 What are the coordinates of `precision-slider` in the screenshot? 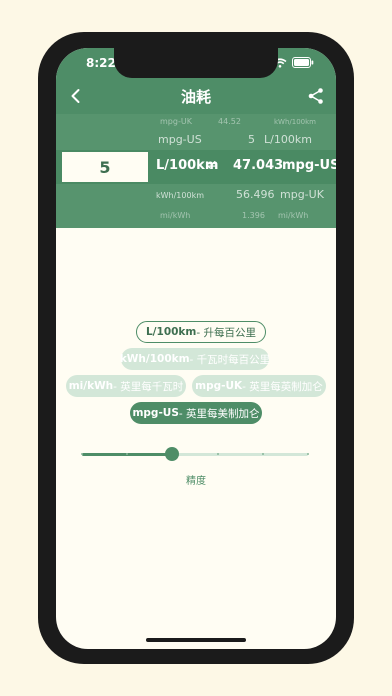 It's located at (195, 454).